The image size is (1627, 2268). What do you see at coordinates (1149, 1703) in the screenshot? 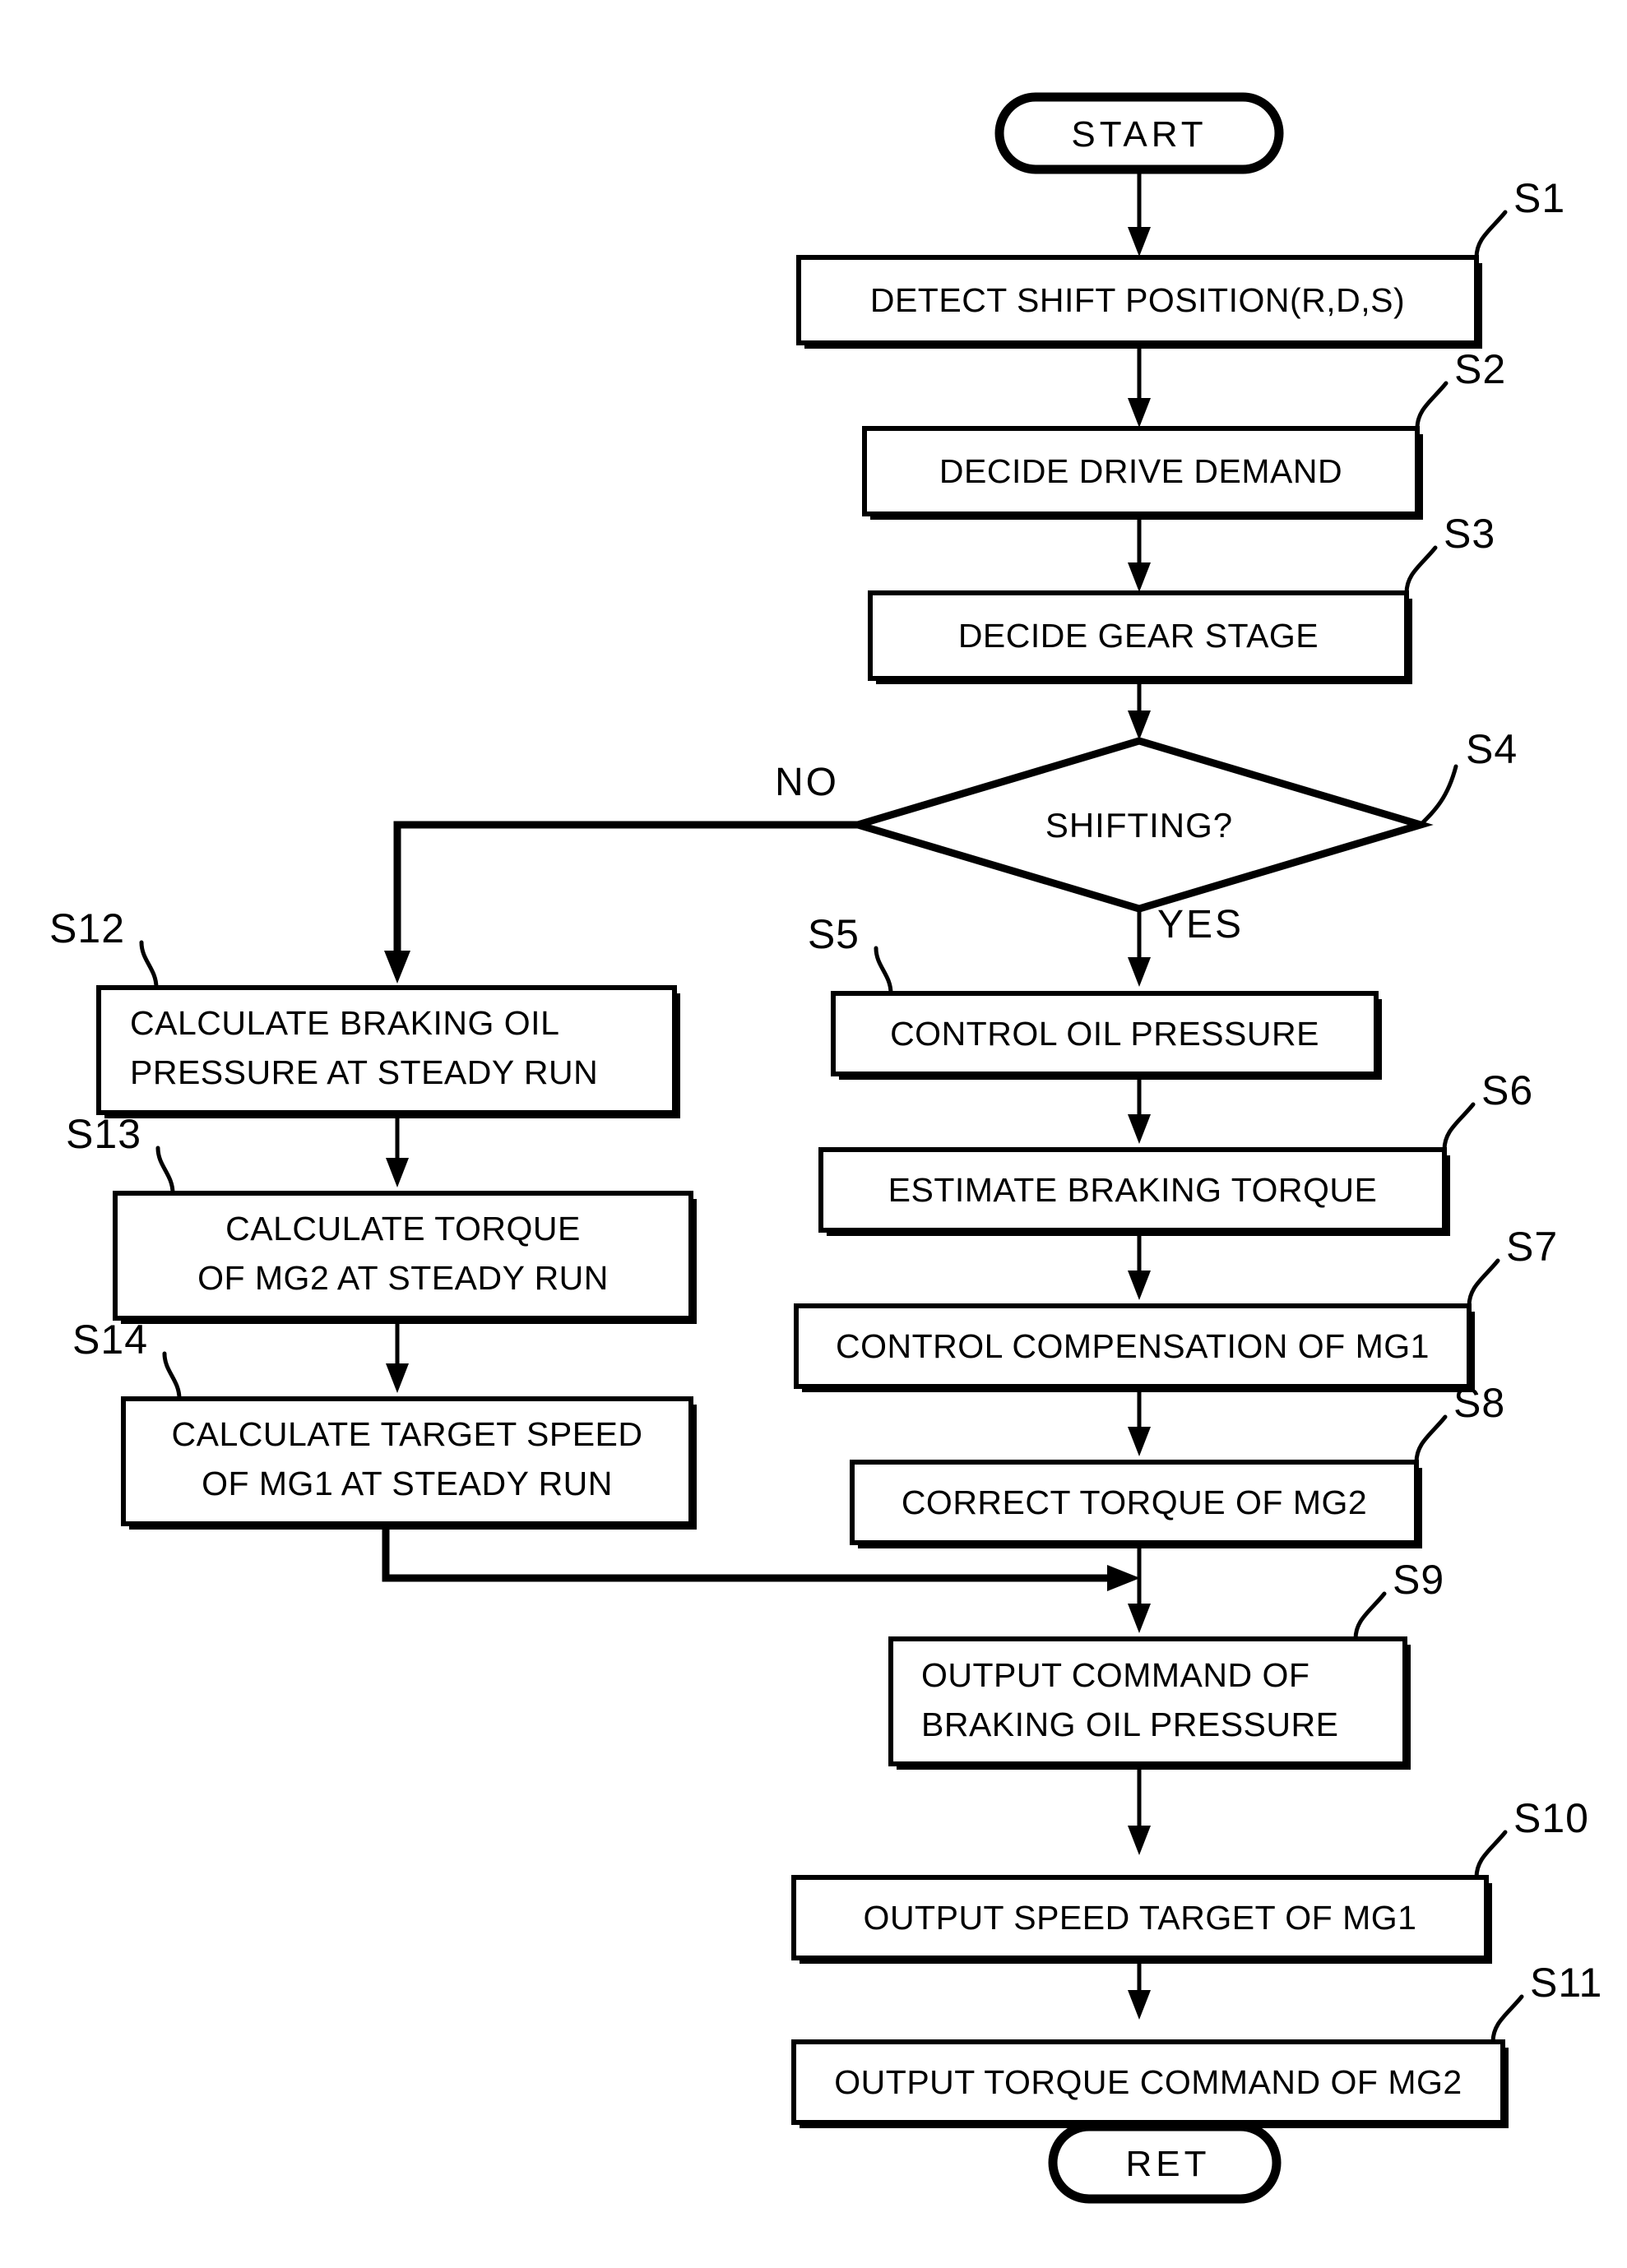
I see `process-box-s9: OUTPUT COMMAND OF BRAKING OIL PRESSURE` at bounding box center [1149, 1703].